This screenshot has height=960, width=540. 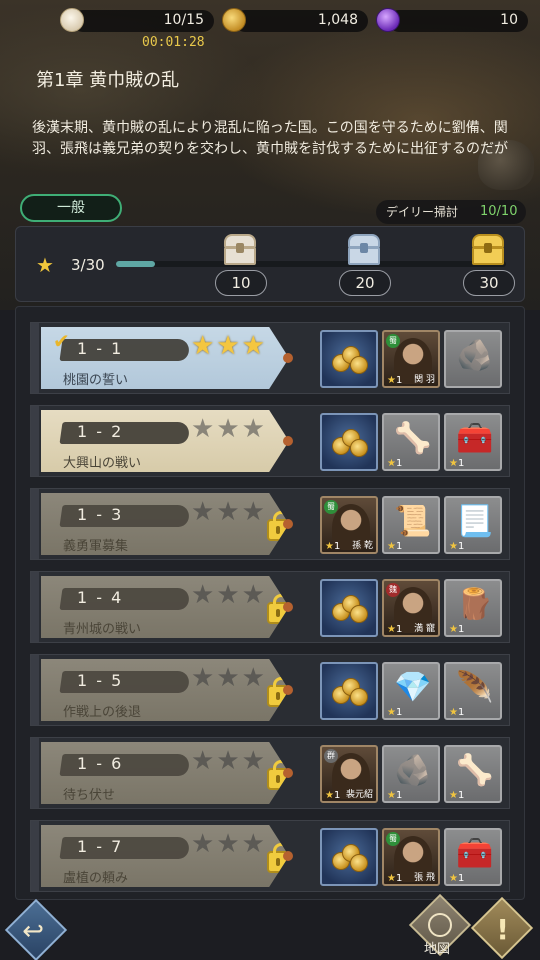 What do you see at coordinates (364, 250) in the screenshot?
I see `chest-20-icon` at bounding box center [364, 250].